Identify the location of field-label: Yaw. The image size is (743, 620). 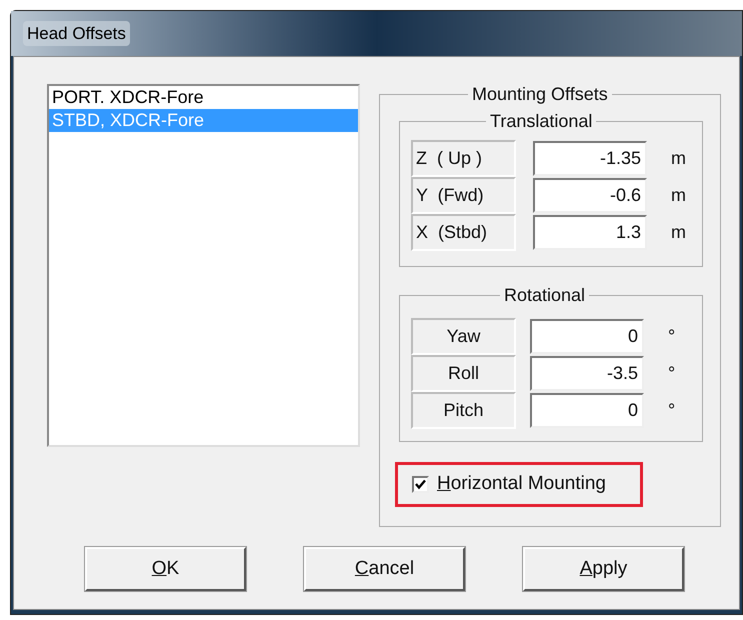
(463, 336).